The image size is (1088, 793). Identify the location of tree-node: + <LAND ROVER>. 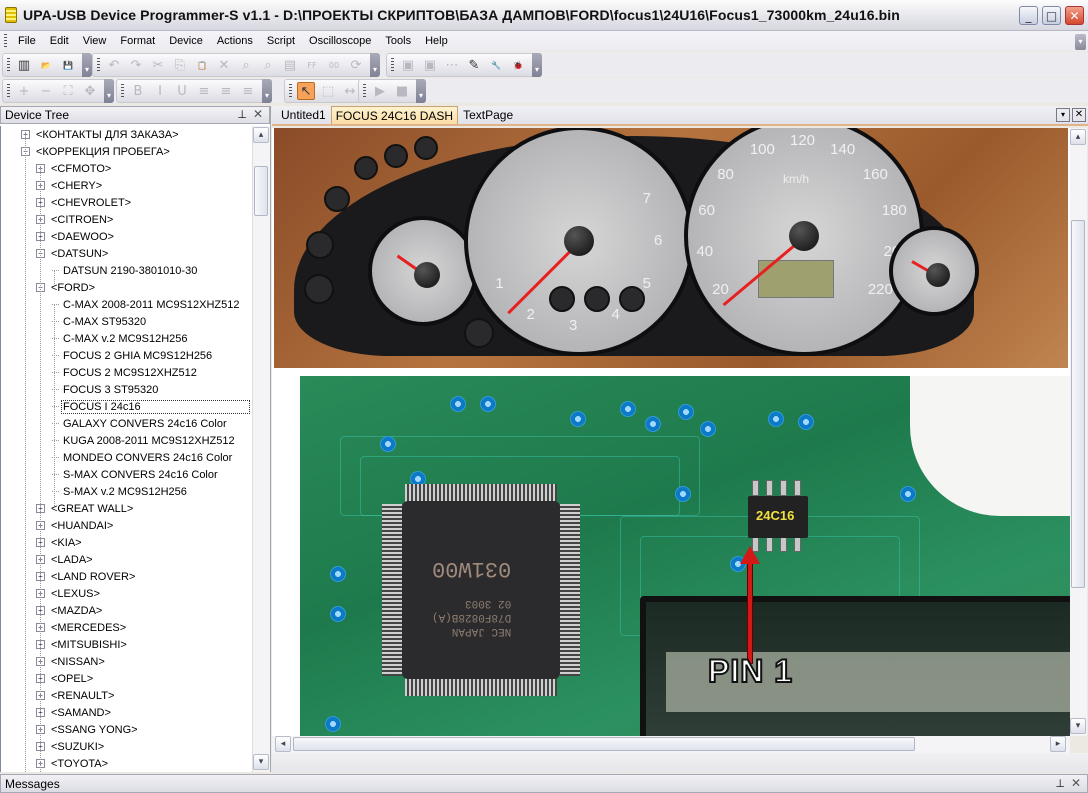
(86, 576).